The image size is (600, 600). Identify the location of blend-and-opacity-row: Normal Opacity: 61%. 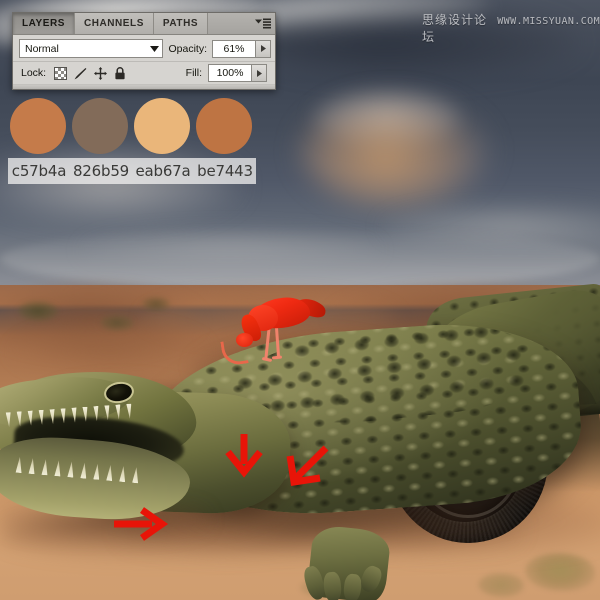
(144, 48).